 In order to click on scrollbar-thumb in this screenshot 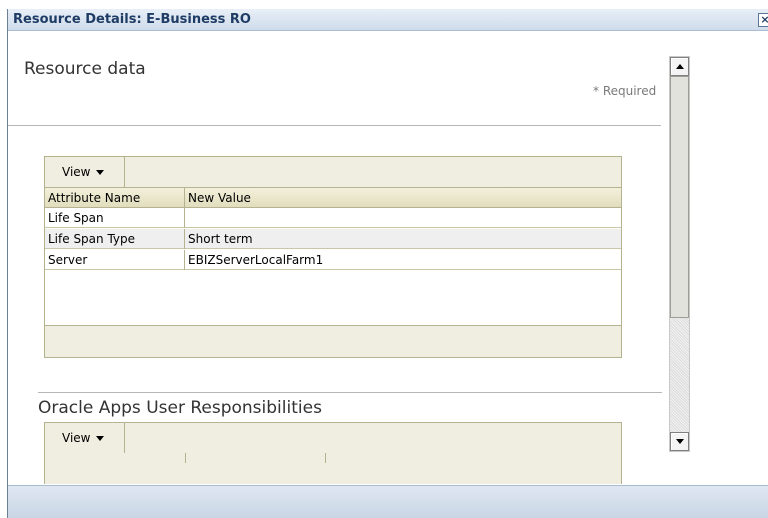, I will do `click(679, 197)`.